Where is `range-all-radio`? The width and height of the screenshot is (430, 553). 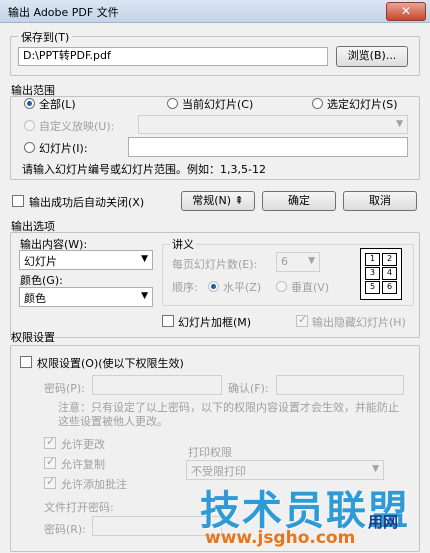 range-all-radio is located at coordinates (29, 103).